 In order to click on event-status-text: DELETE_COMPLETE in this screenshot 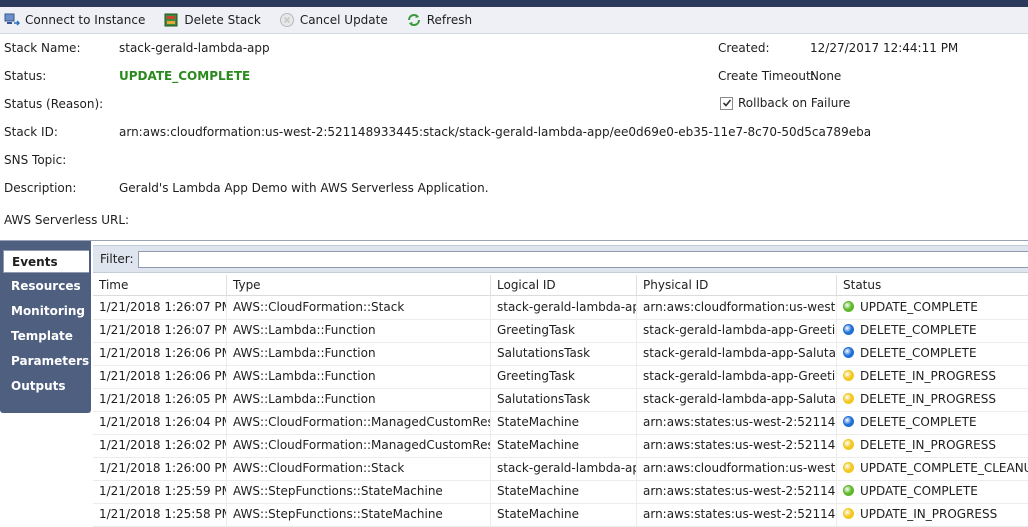, I will do `click(918, 330)`.